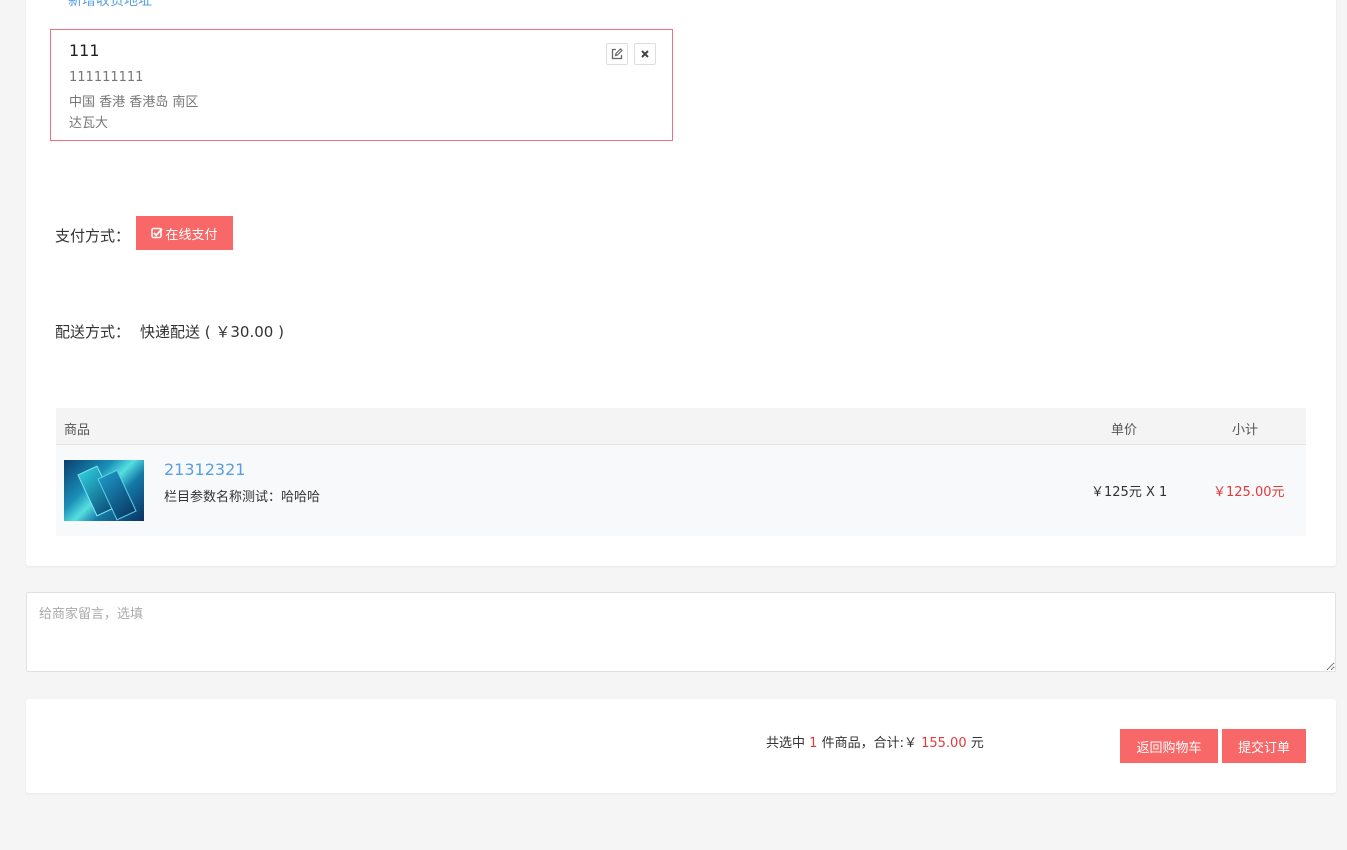 The height and width of the screenshot is (850, 1347). What do you see at coordinates (77, 430) in the screenshot?
I see `column-header-product: 商品` at bounding box center [77, 430].